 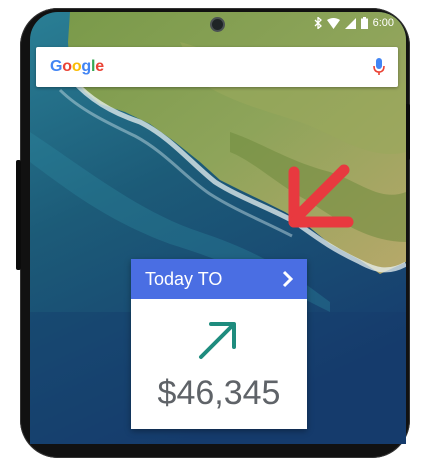 I want to click on mic-icon, so click(x=379, y=67).